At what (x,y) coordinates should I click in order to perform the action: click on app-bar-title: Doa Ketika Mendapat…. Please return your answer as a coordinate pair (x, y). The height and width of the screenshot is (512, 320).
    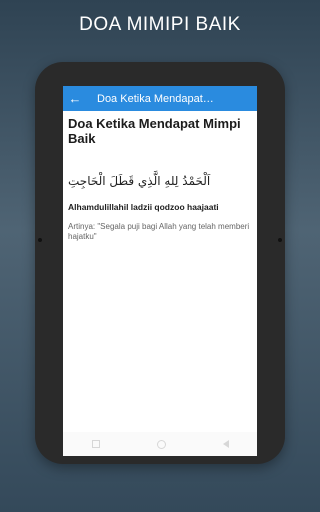
    Looking at the image, I should click on (155, 98).